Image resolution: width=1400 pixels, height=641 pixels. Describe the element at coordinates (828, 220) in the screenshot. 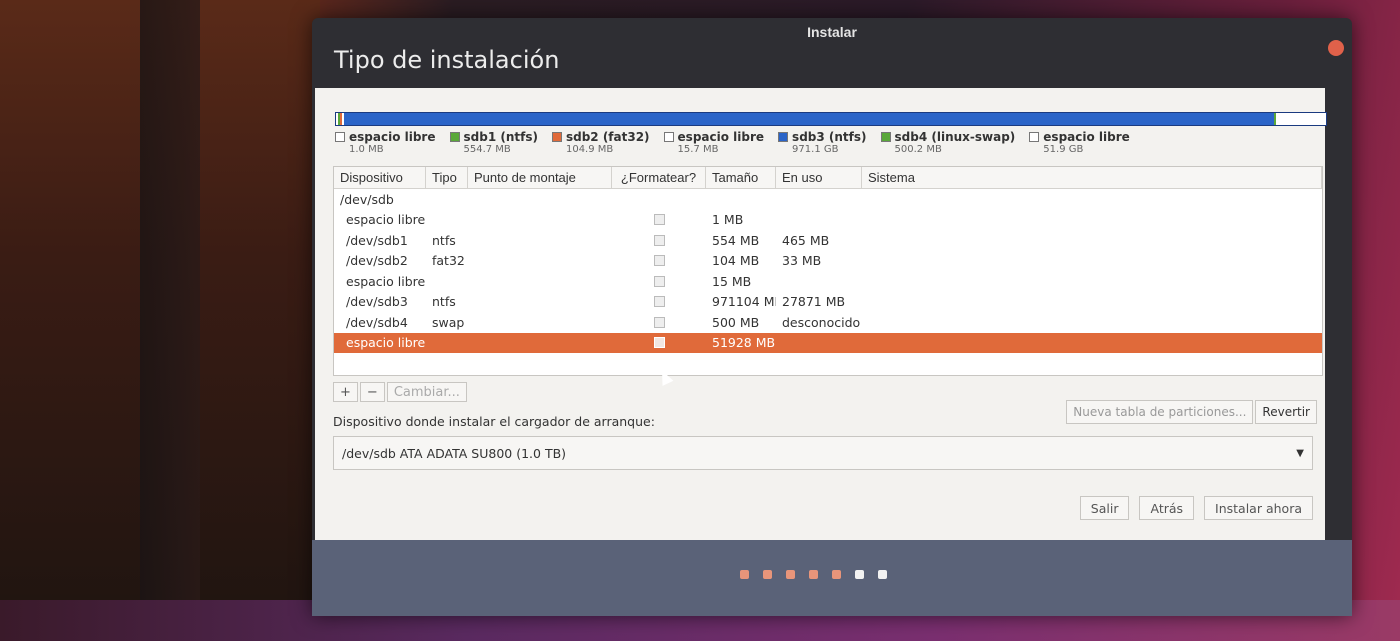

I see `table-row: espacio libre 1 MB` at that location.